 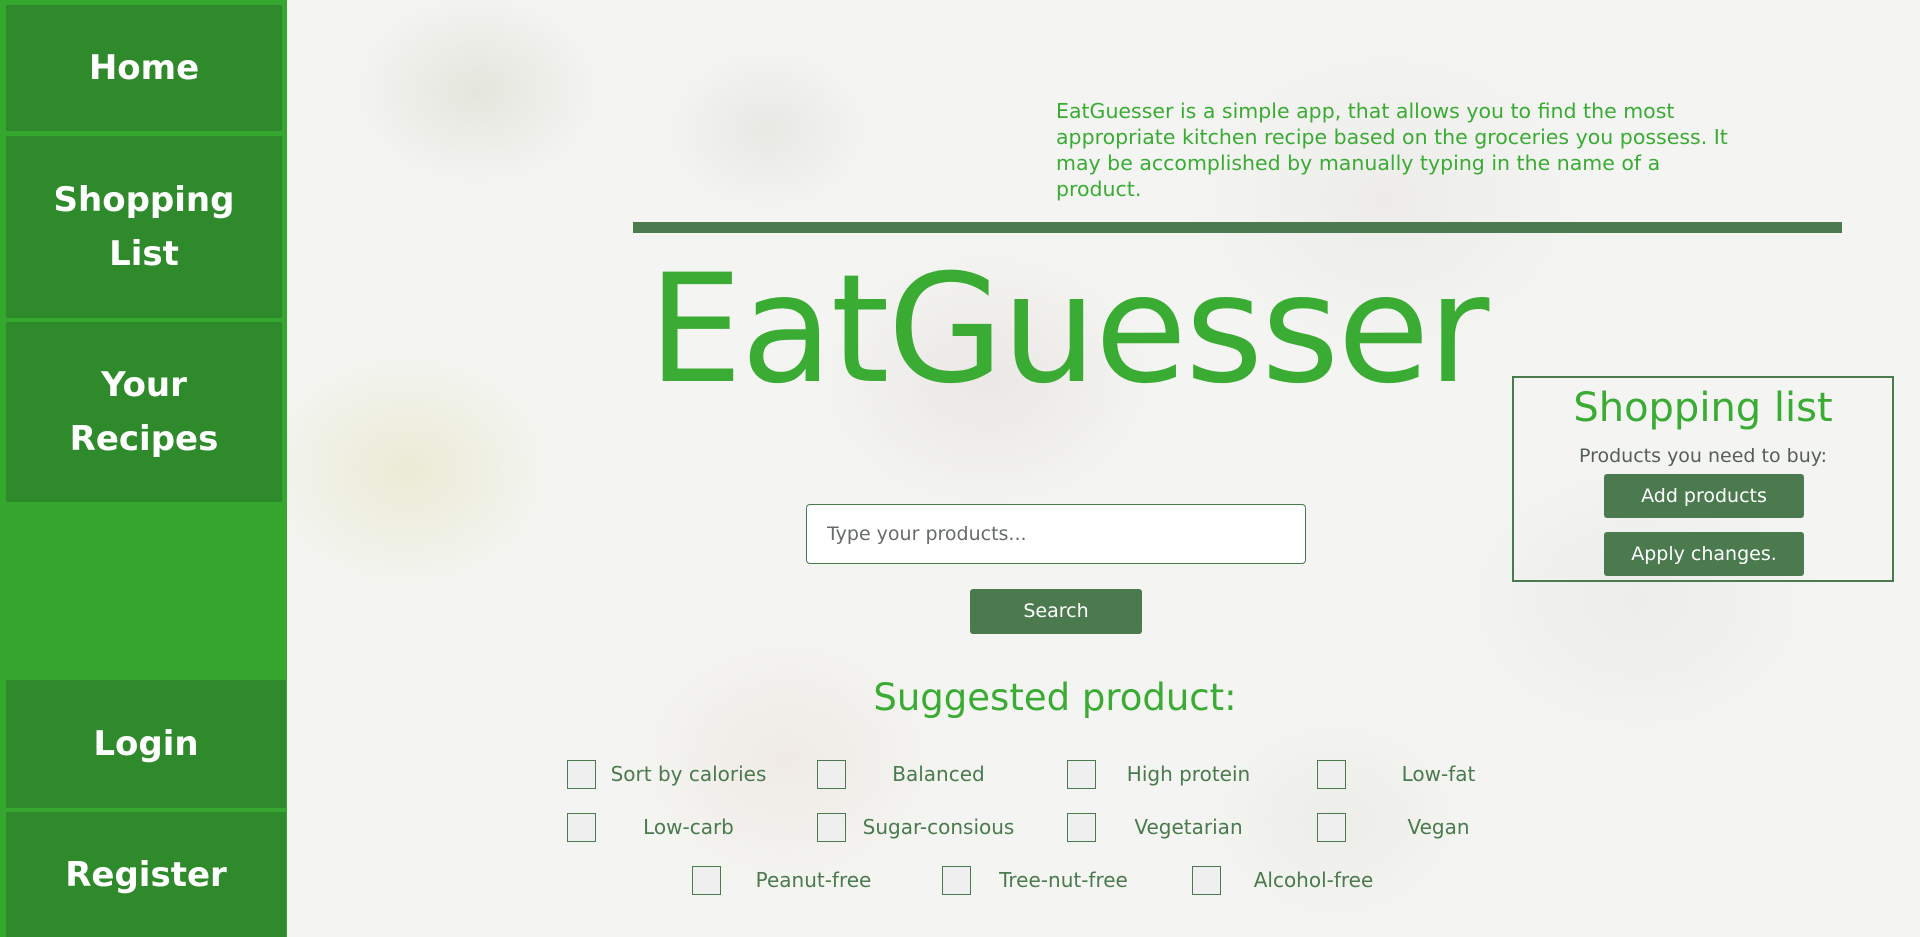 I want to click on nav-your-recipes: Your Recipes, so click(x=144, y=412).